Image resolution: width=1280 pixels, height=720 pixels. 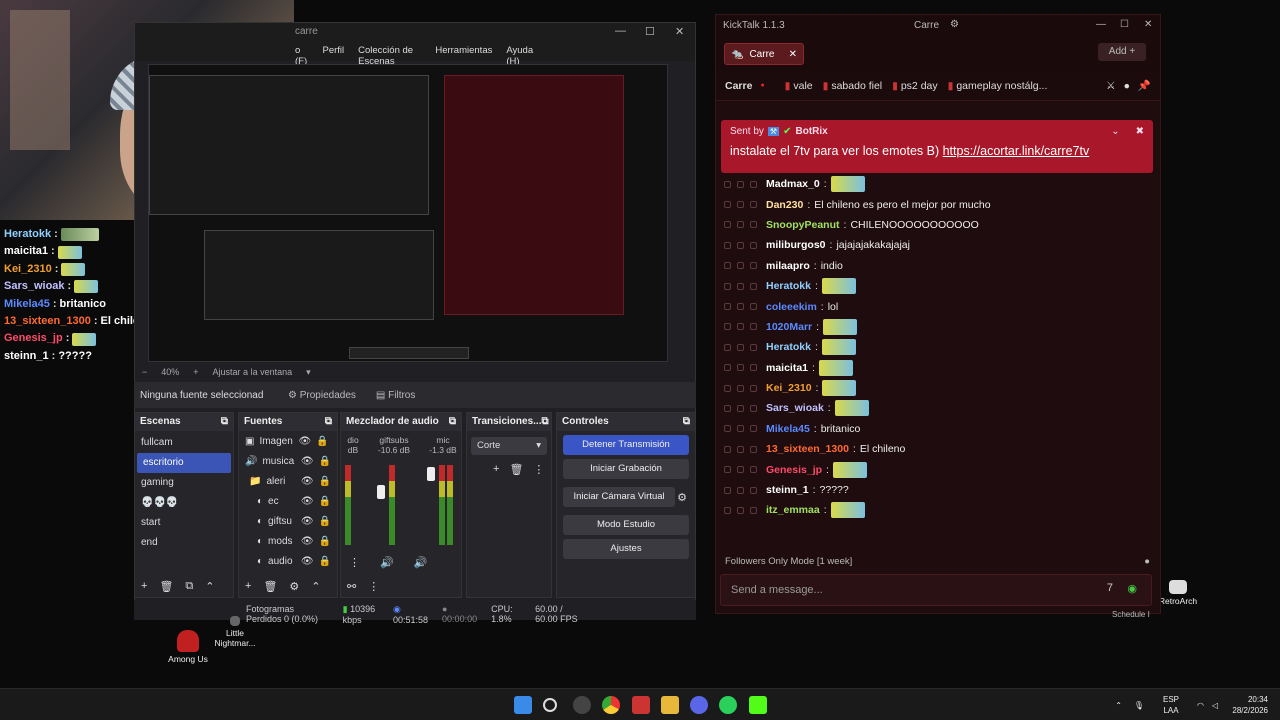 What do you see at coordinates (387, 562) in the screenshot?
I see `speaker-icon: 🔊` at bounding box center [387, 562].